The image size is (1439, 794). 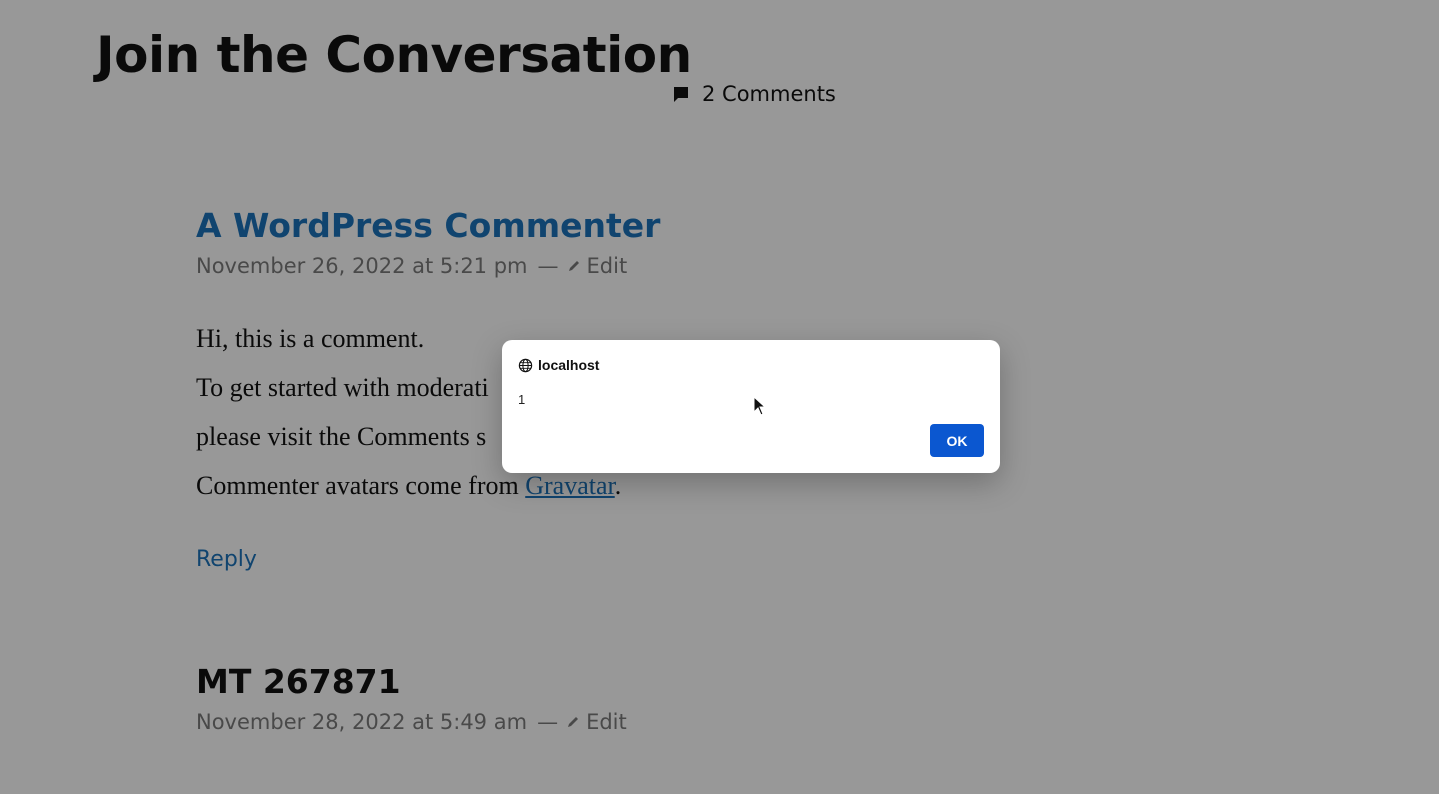 I want to click on ok-button: OK, so click(x=957, y=440).